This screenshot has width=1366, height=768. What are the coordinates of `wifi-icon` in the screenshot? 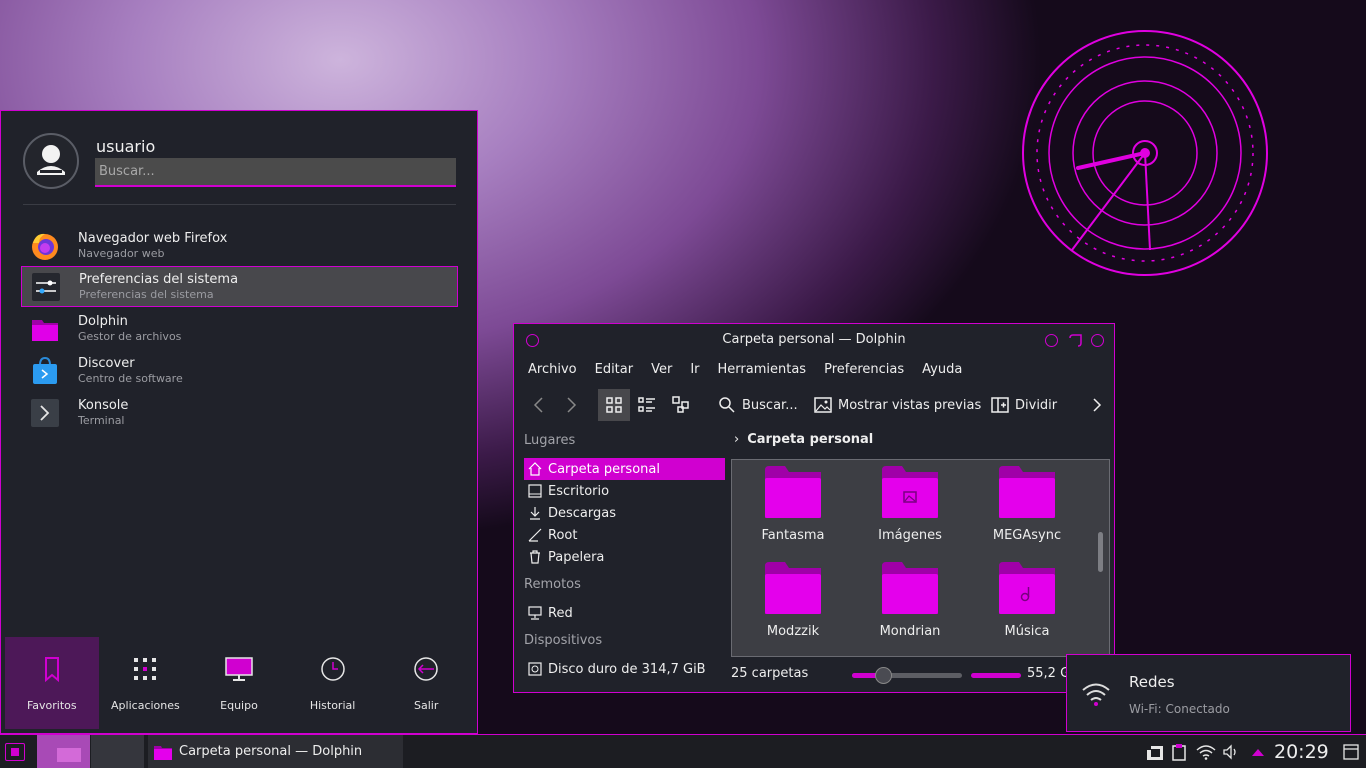 It's located at (1096, 694).